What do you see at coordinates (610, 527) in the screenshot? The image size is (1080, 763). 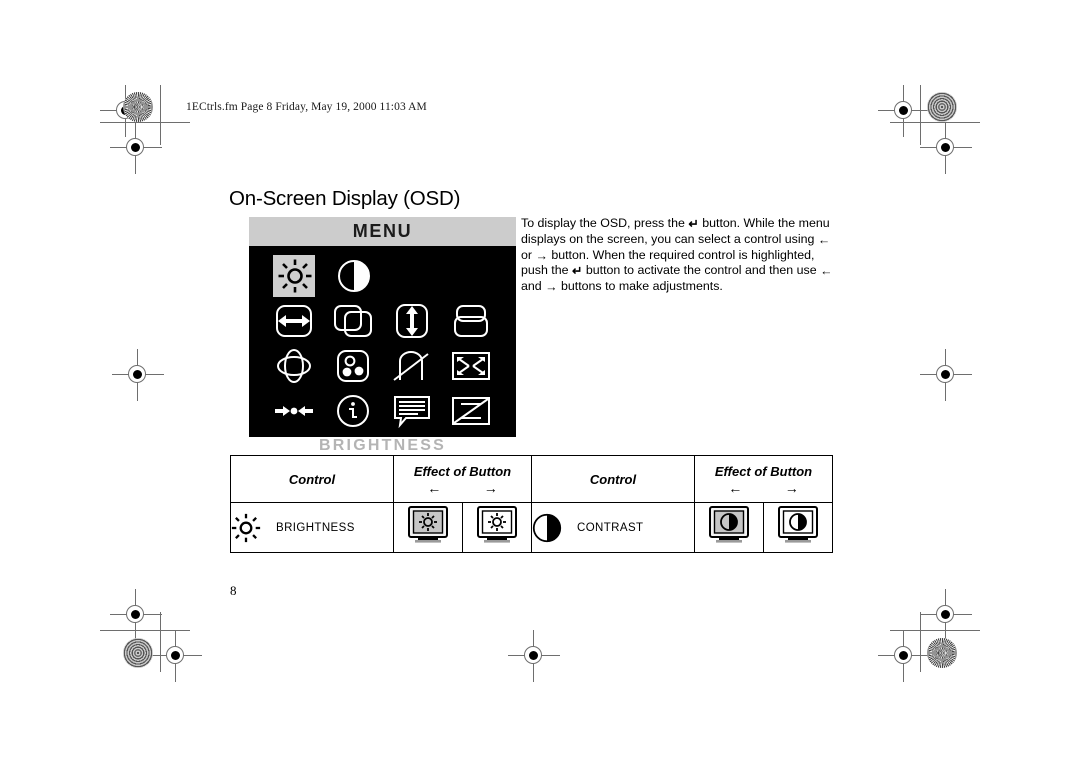 I see `control-name: CONTRAST` at bounding box center [610, 527].